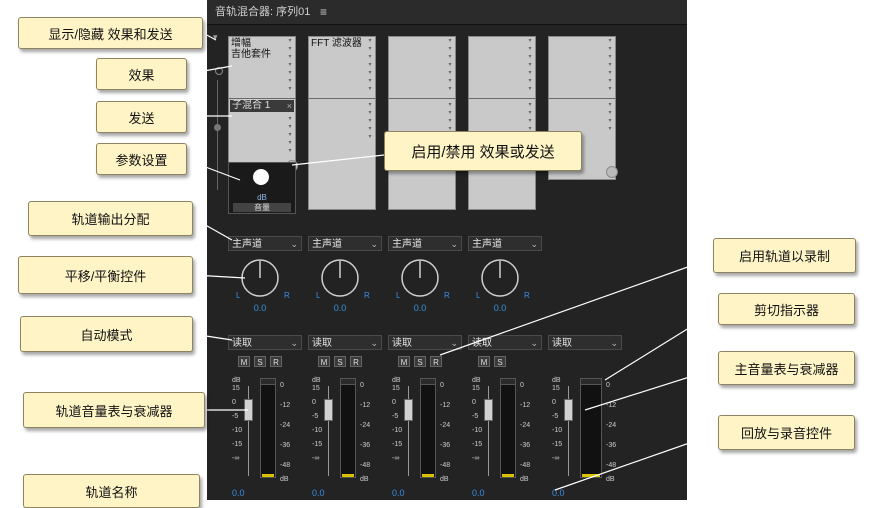 Image resolution: width=876 pixels, height=508 pixels. What do you see at coordinates (110, 33) in the screenshot?
I see `callout-show-hide: 显示/隐藏 效果和发送` at bounding box center [110, 33].